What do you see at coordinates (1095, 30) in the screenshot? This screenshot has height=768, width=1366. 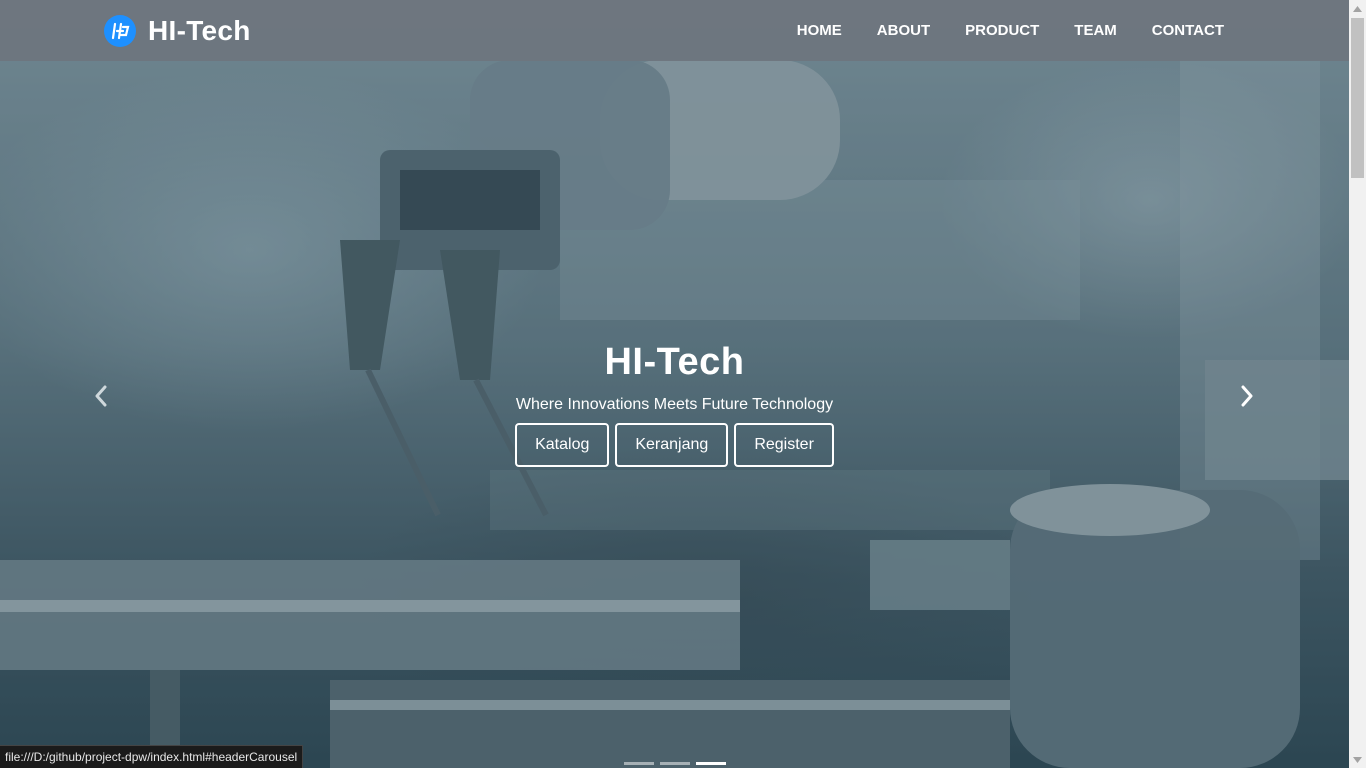 I see `nav-team-link: TEAM` at bounding box center [1095, 30].